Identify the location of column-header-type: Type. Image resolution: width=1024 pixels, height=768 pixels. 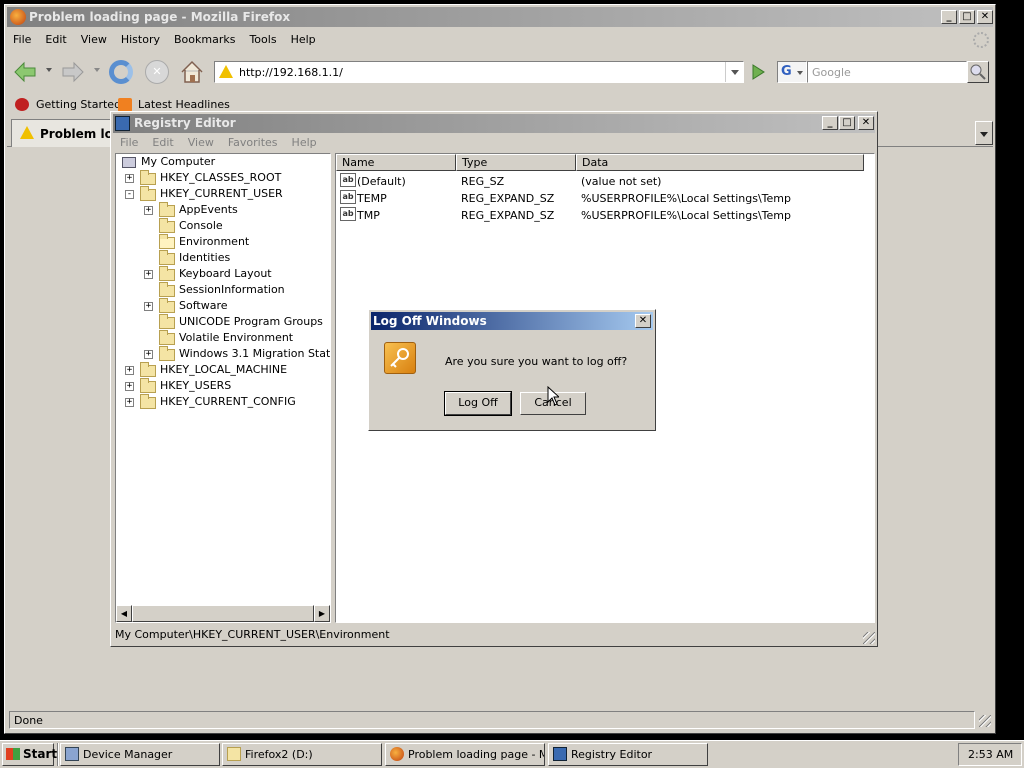
(516, 162).